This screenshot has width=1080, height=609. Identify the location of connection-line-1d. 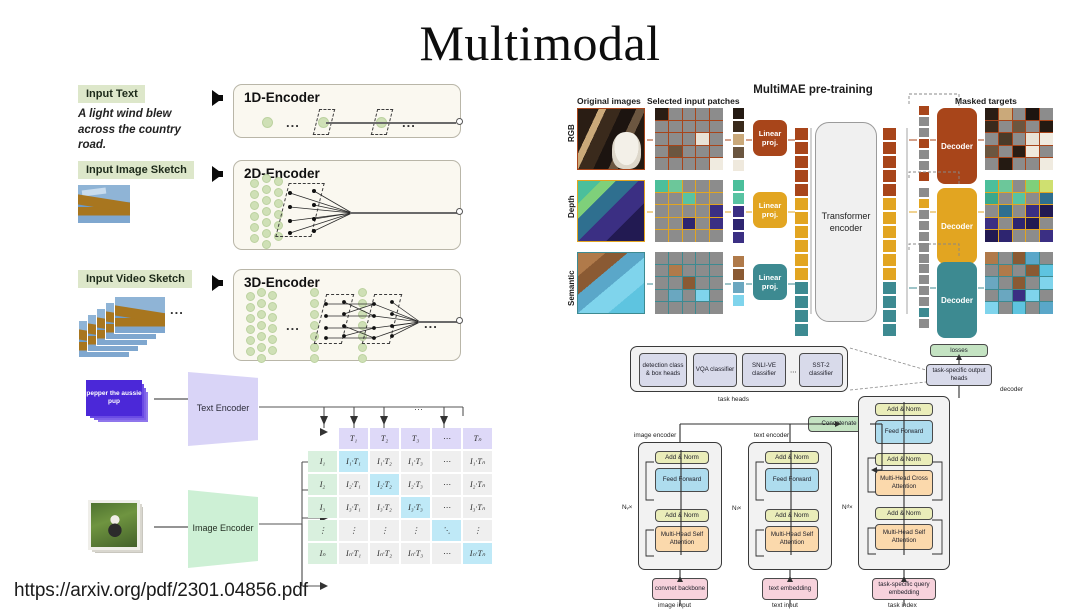
(391, 123).